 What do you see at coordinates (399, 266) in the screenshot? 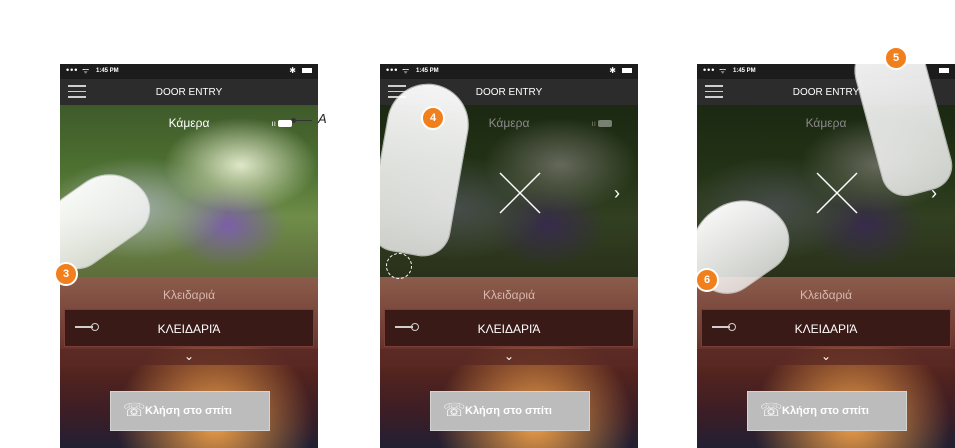
I see `microphone-mute-icon` at bounding box center [399, 266].